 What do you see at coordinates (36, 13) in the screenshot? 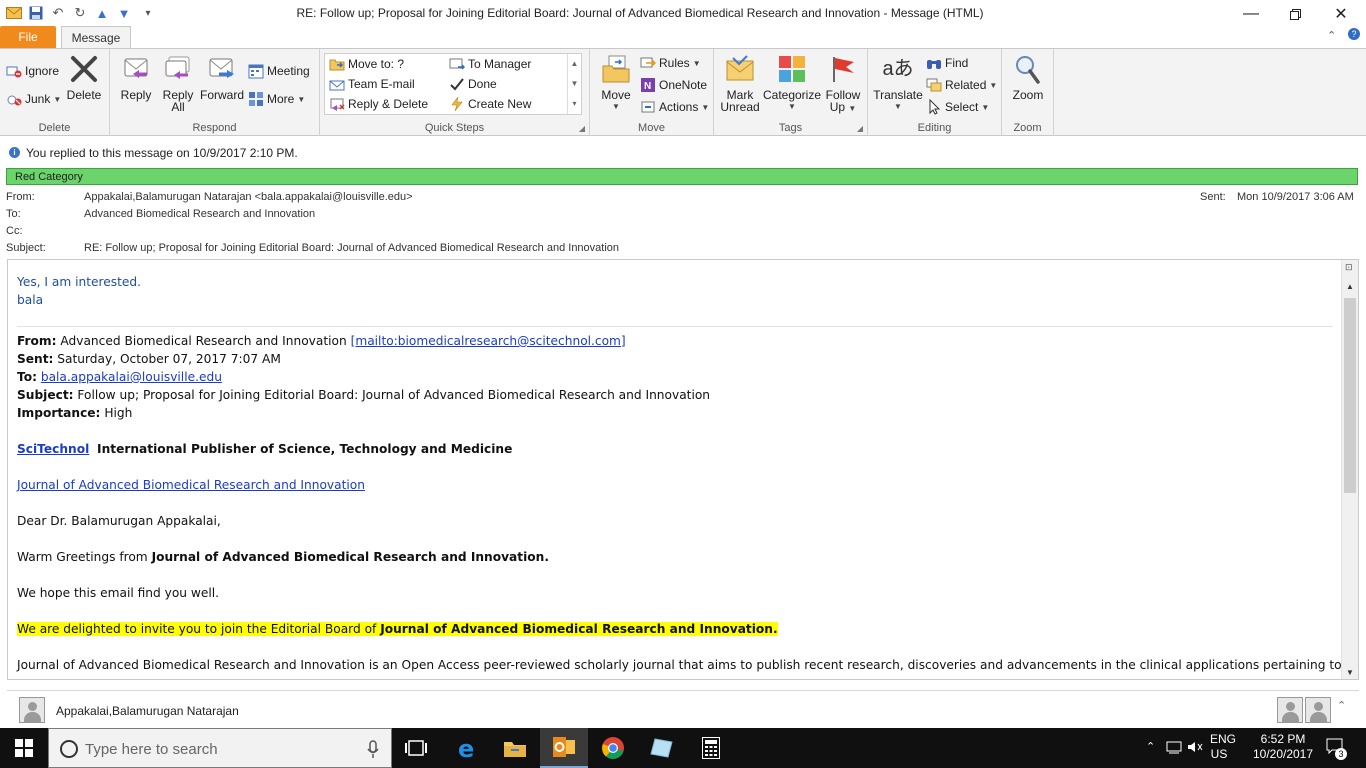
I see `save-icon` at bounding box center [36, 13].